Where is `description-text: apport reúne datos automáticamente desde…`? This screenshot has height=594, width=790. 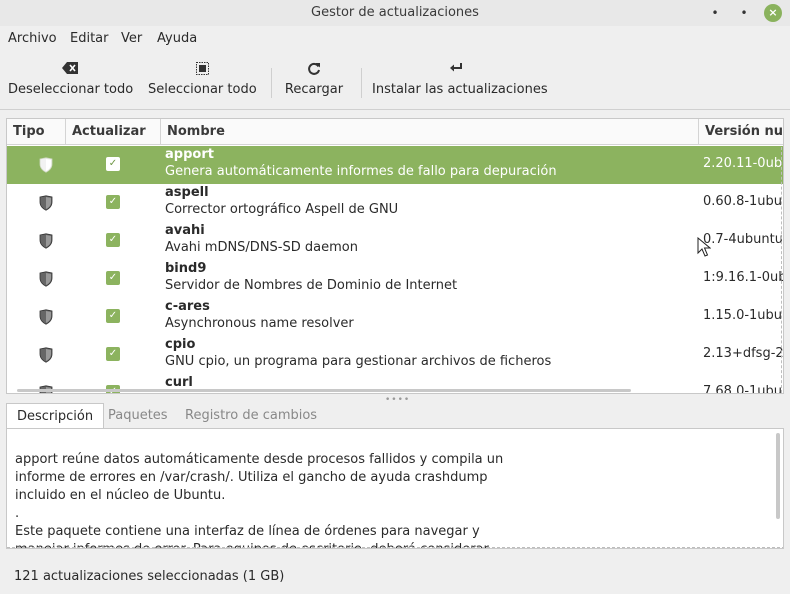 description-text: apport reúne datos automáticamente desde… is located at coordinates (259, 500).